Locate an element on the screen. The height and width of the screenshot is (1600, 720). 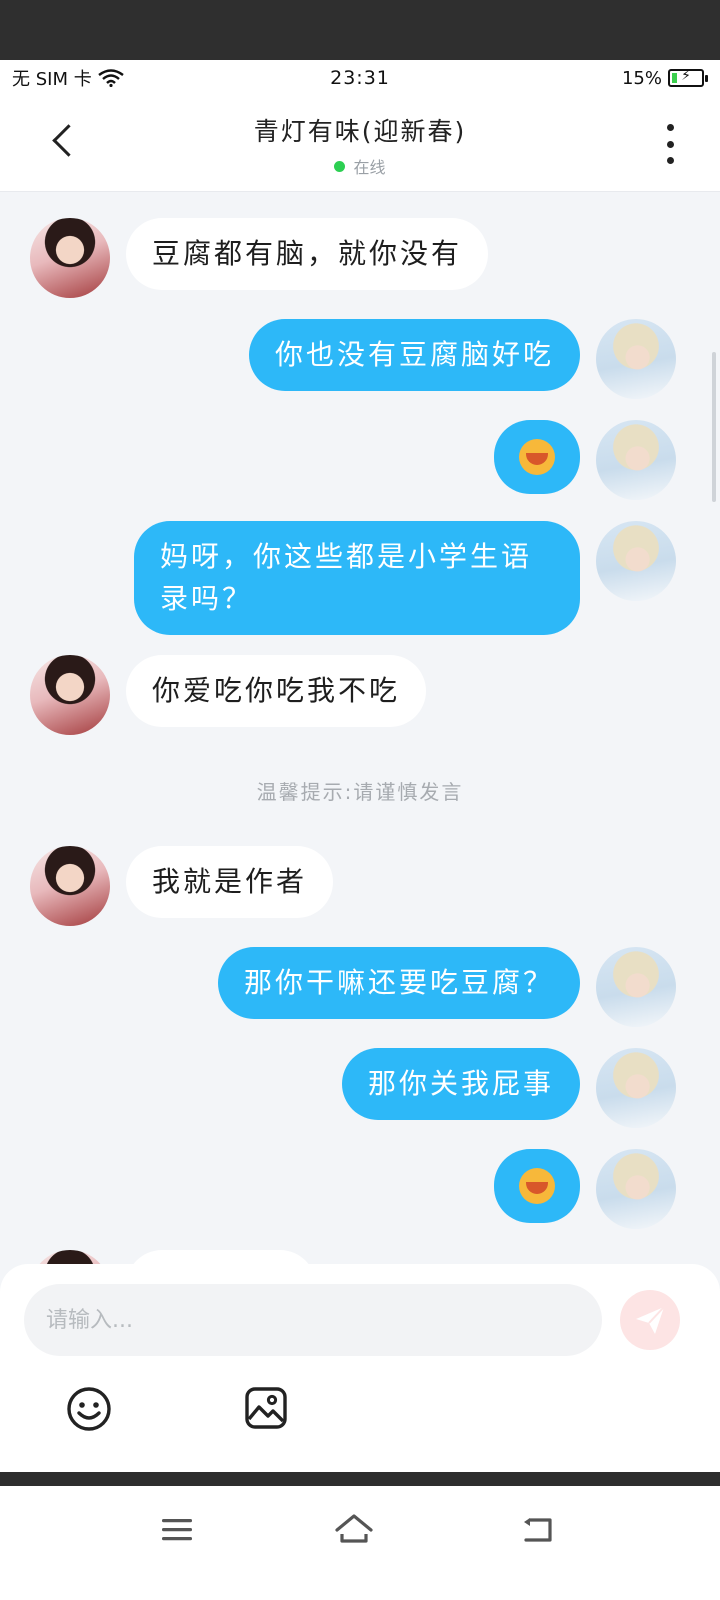
incoming-message: 我就是作者 is located at coordinates (230, 882).